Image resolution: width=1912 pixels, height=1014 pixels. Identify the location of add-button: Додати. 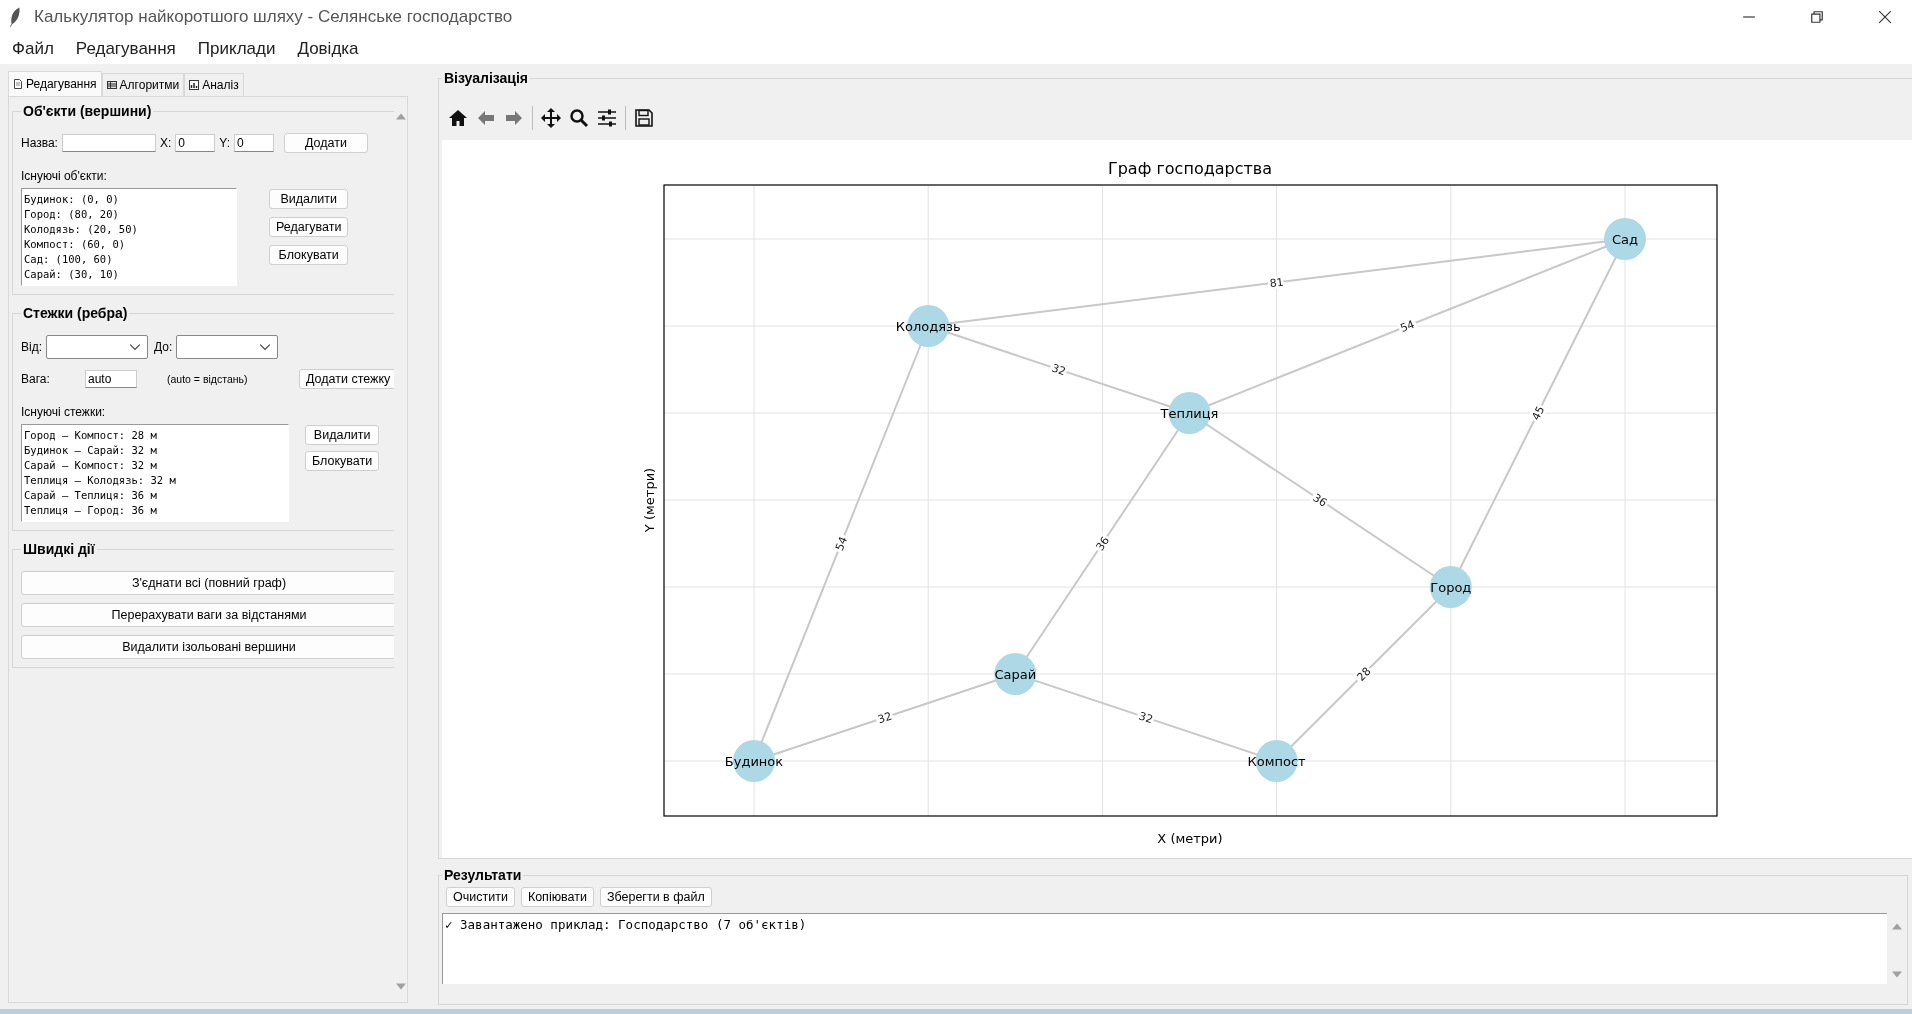
(326, 143).